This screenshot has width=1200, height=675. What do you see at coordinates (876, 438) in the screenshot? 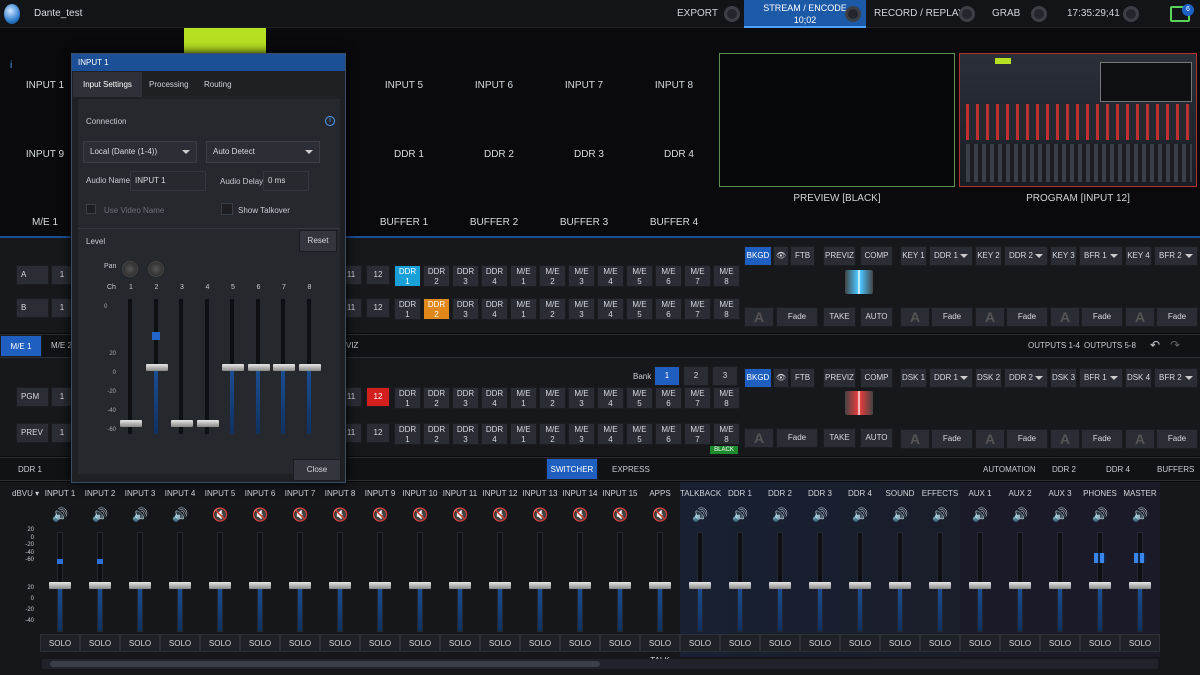
I see `main-auto-button: AUTO` at bounding box center [876, 438].